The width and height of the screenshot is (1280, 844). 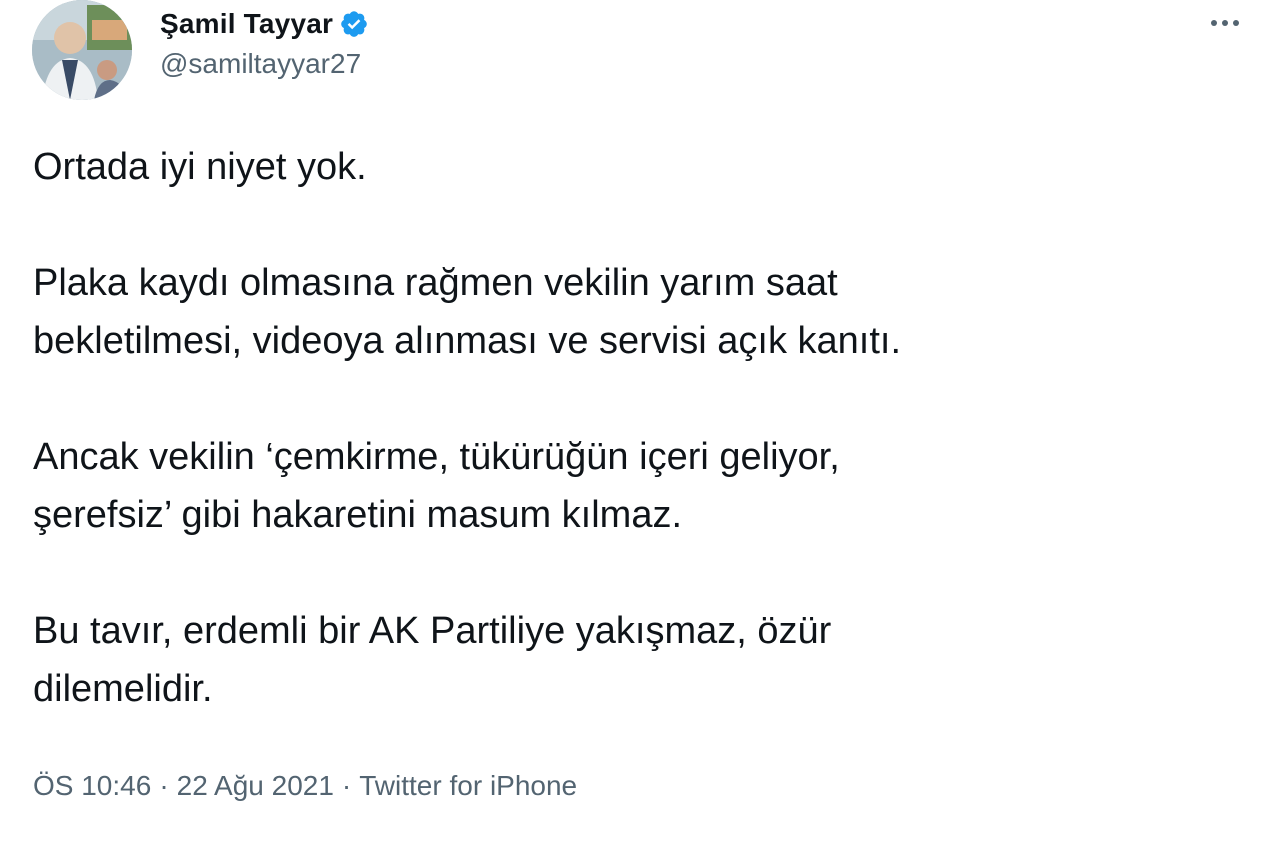 What do you see at coordinates (260, 64) in the screenshot?
I see `author-handle: @samiltayyar27` at bounding box center [260, 64].